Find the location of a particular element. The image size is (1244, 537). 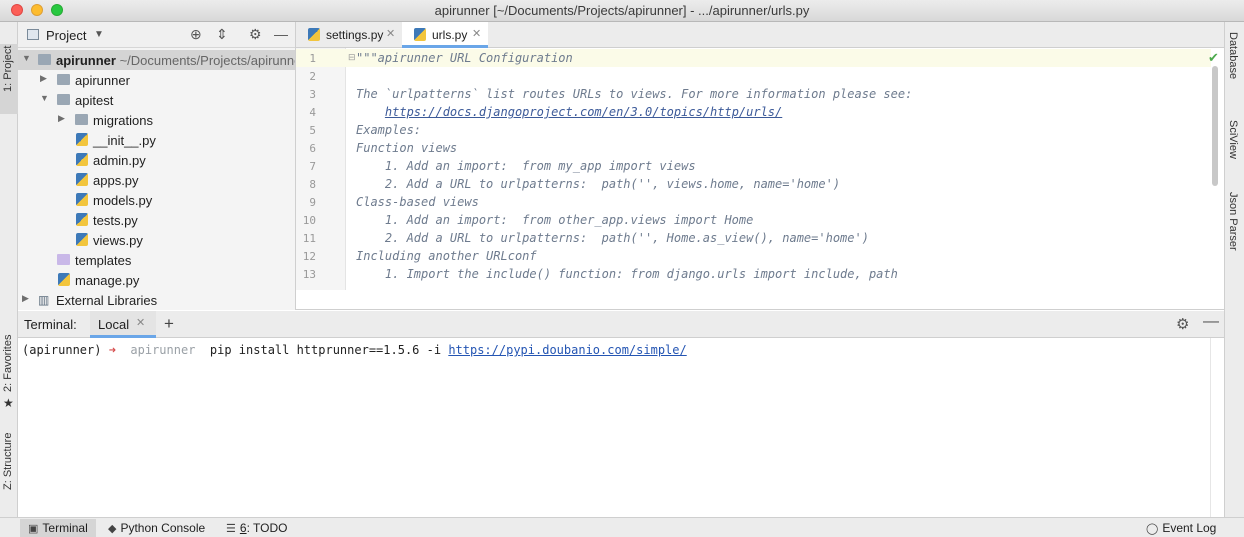

locate-icon: ⊕ is located at coordinates (196, 34).